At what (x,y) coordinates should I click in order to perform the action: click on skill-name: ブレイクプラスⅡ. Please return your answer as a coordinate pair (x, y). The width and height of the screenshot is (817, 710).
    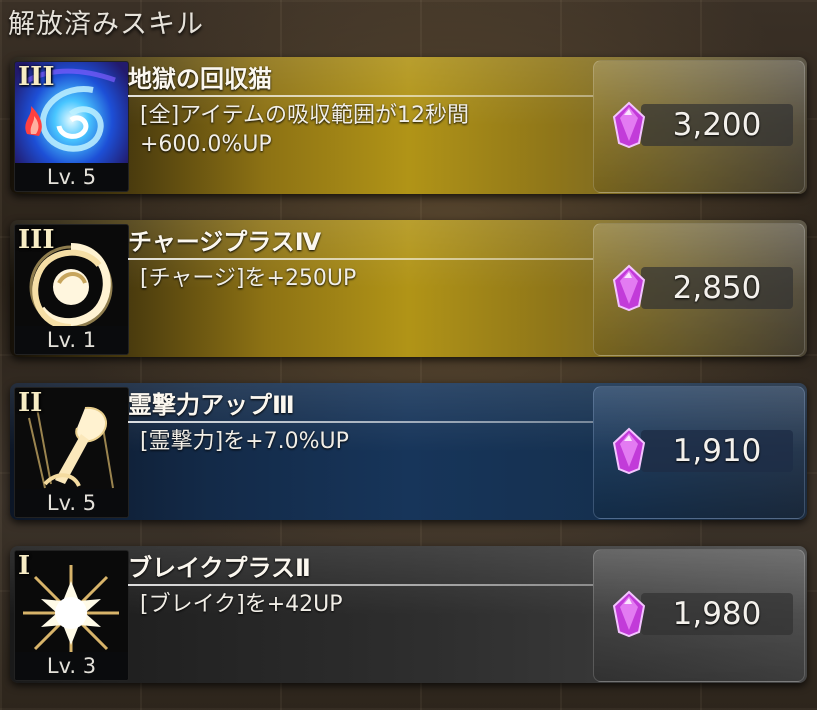
    Looking at the image, I should click on (219, 568).